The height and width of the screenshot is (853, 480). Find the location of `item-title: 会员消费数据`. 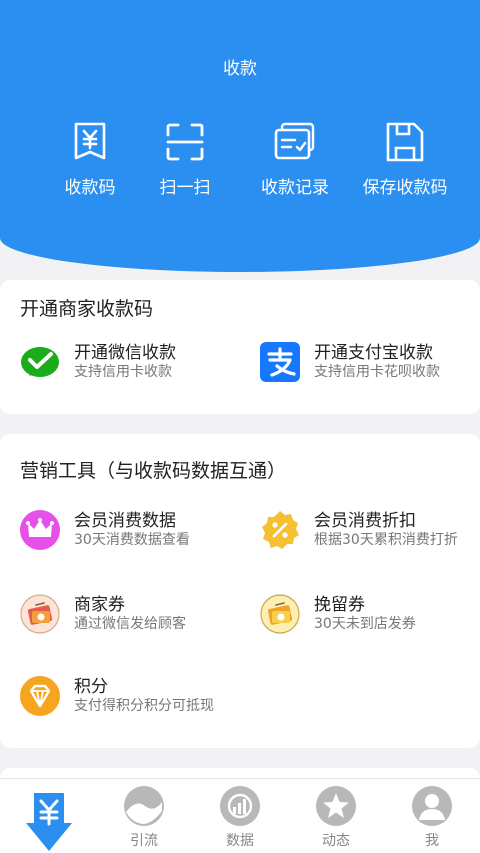

item-title: 会员消费数据 is located at coordinates (125, 521).